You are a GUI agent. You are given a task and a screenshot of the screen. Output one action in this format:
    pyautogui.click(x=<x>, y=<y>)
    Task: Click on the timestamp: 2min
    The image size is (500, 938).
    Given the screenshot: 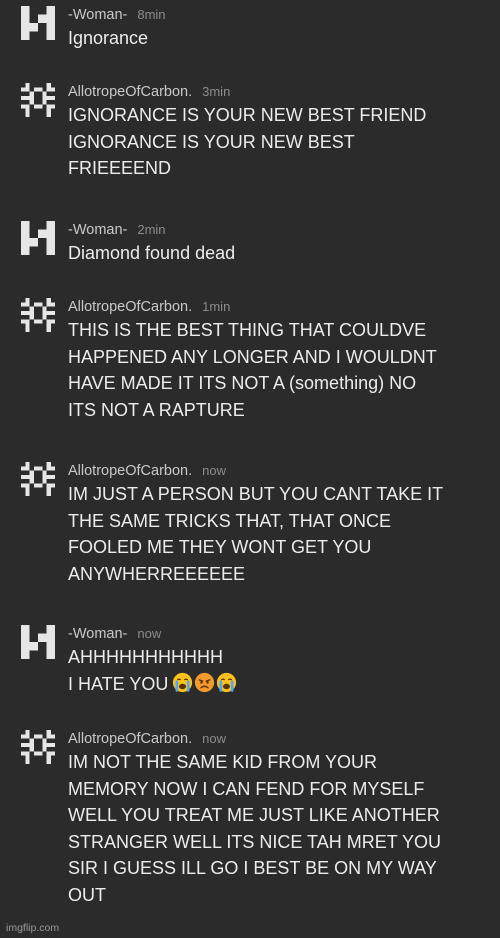 What is the action you would take?
    pyautogui.click(x=151, y=229)
    